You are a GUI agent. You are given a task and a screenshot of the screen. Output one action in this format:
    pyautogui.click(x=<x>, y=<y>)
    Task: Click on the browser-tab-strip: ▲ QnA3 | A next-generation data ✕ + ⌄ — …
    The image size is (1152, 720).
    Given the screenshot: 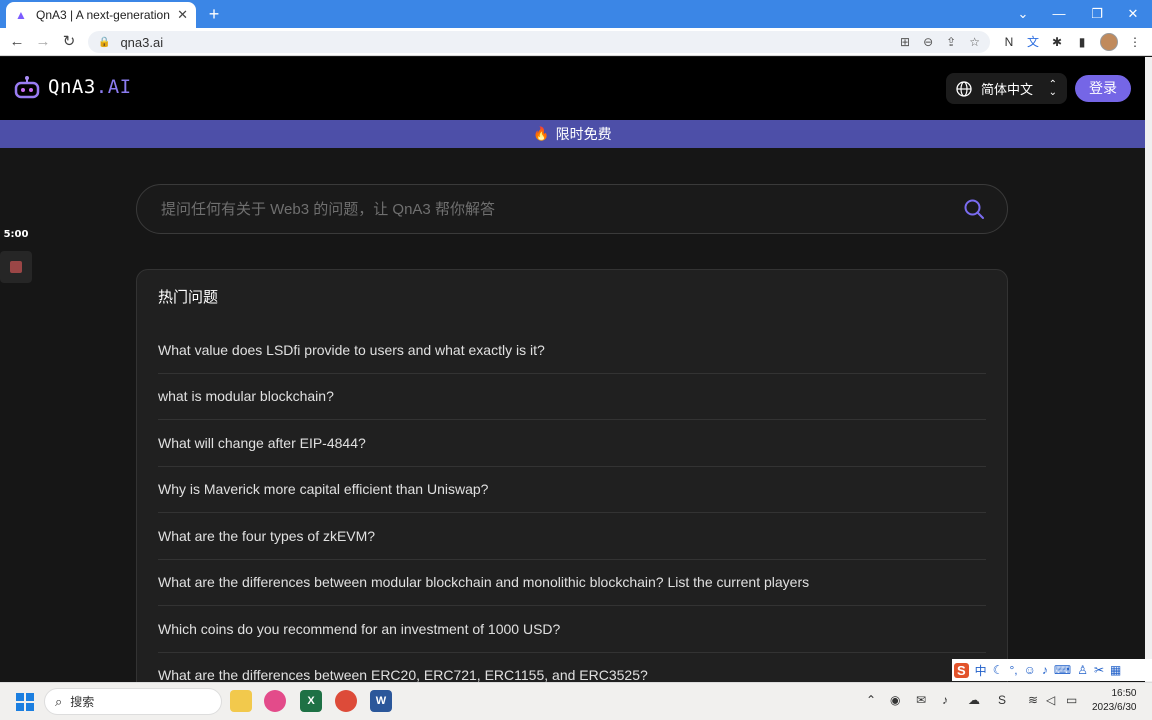 What is the action you would take?
    pyautogui.click(x=576, y=14)
    